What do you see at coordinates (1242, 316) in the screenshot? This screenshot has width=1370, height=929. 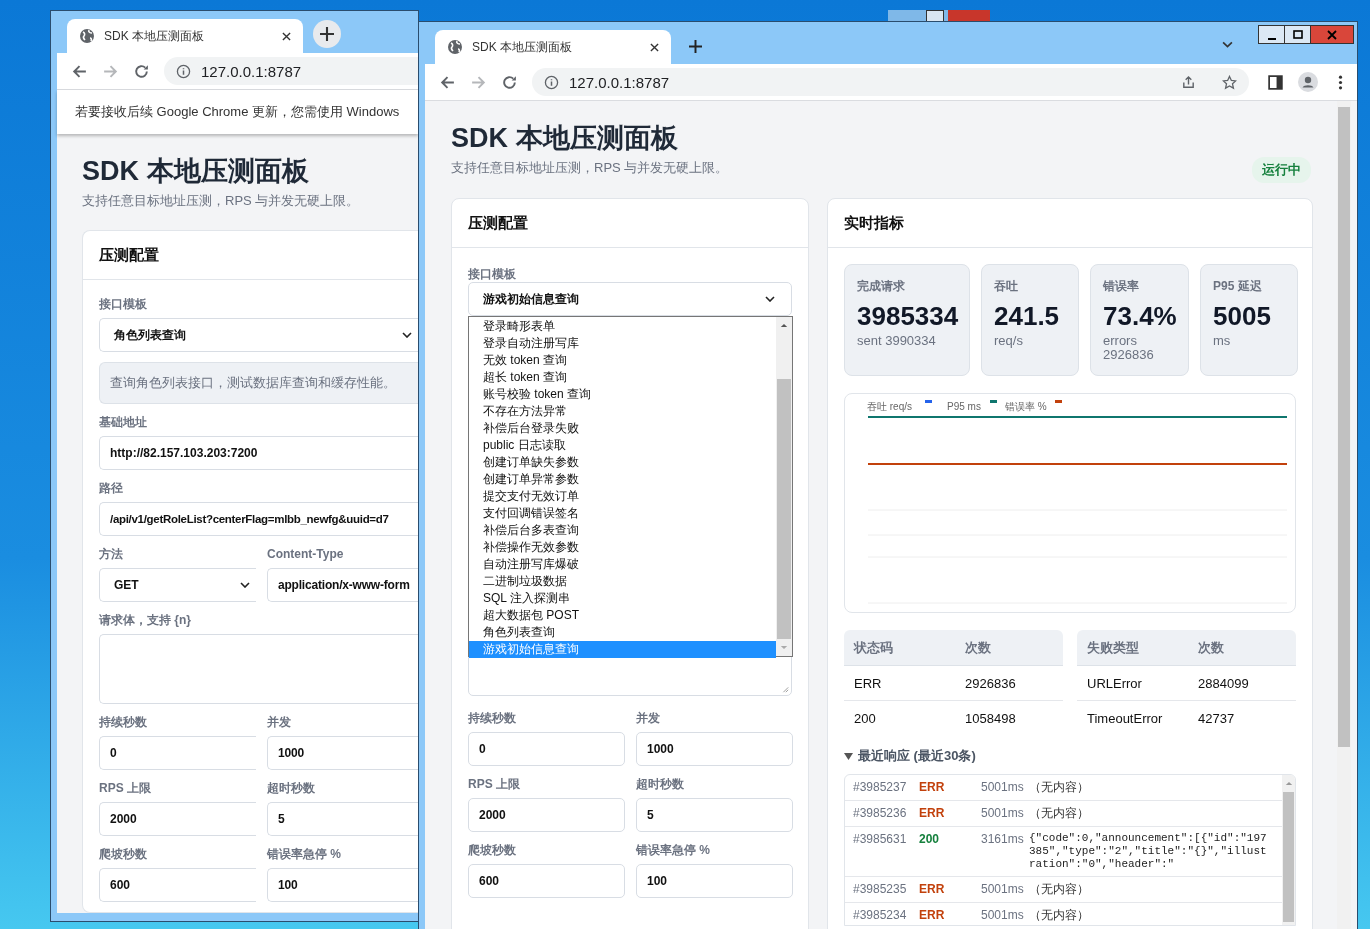 I see `stat-value: 5005` at bounding box center [1242, 316].